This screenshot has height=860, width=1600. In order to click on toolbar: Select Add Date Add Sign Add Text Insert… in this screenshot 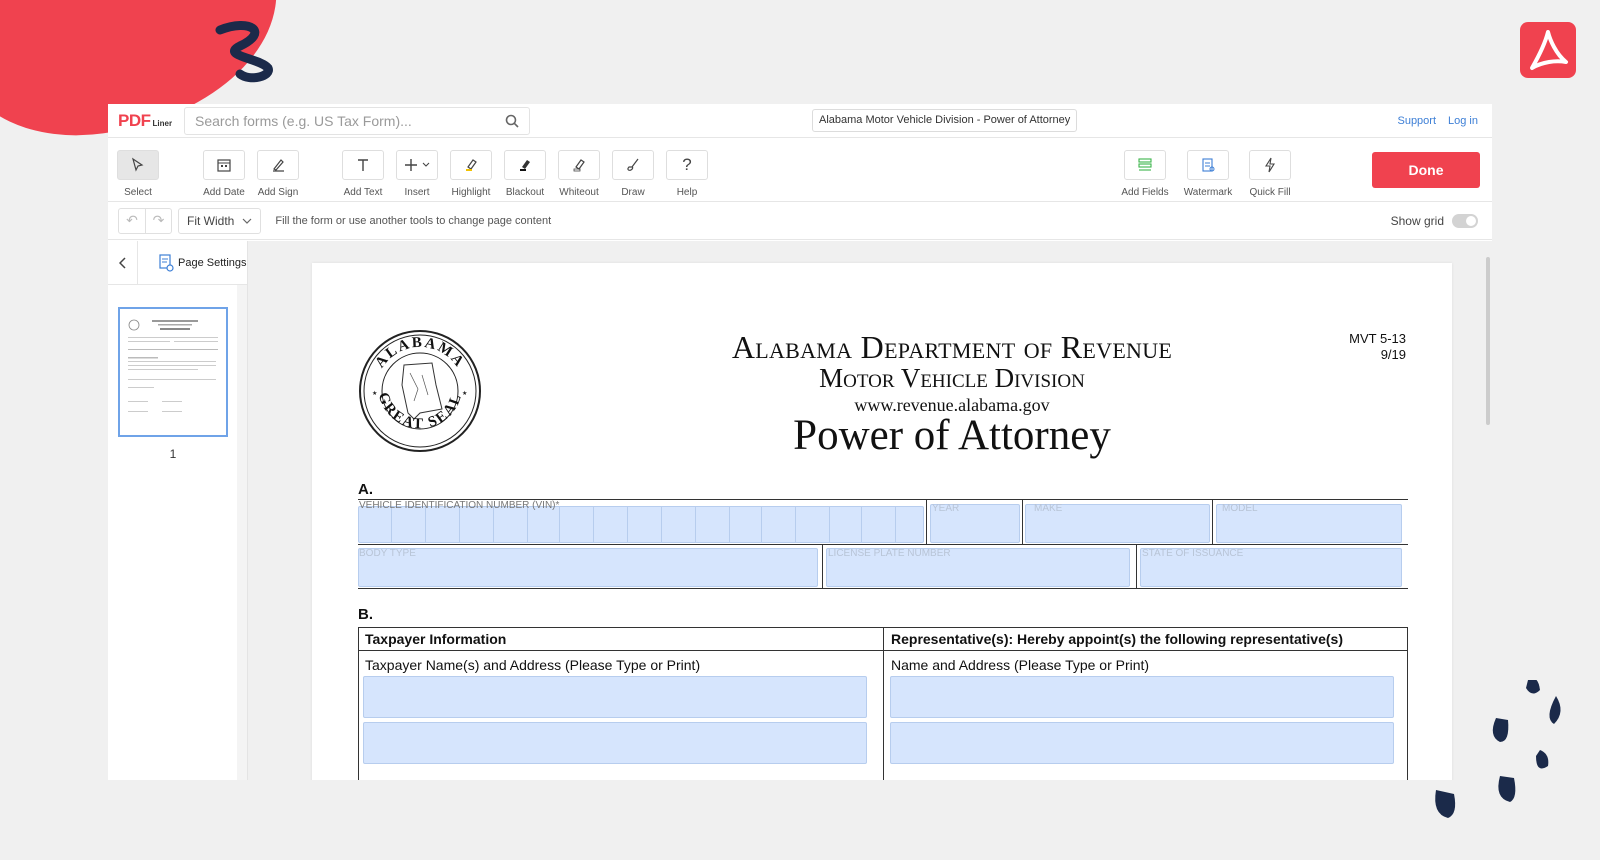, I will do `click(800, 170)`.